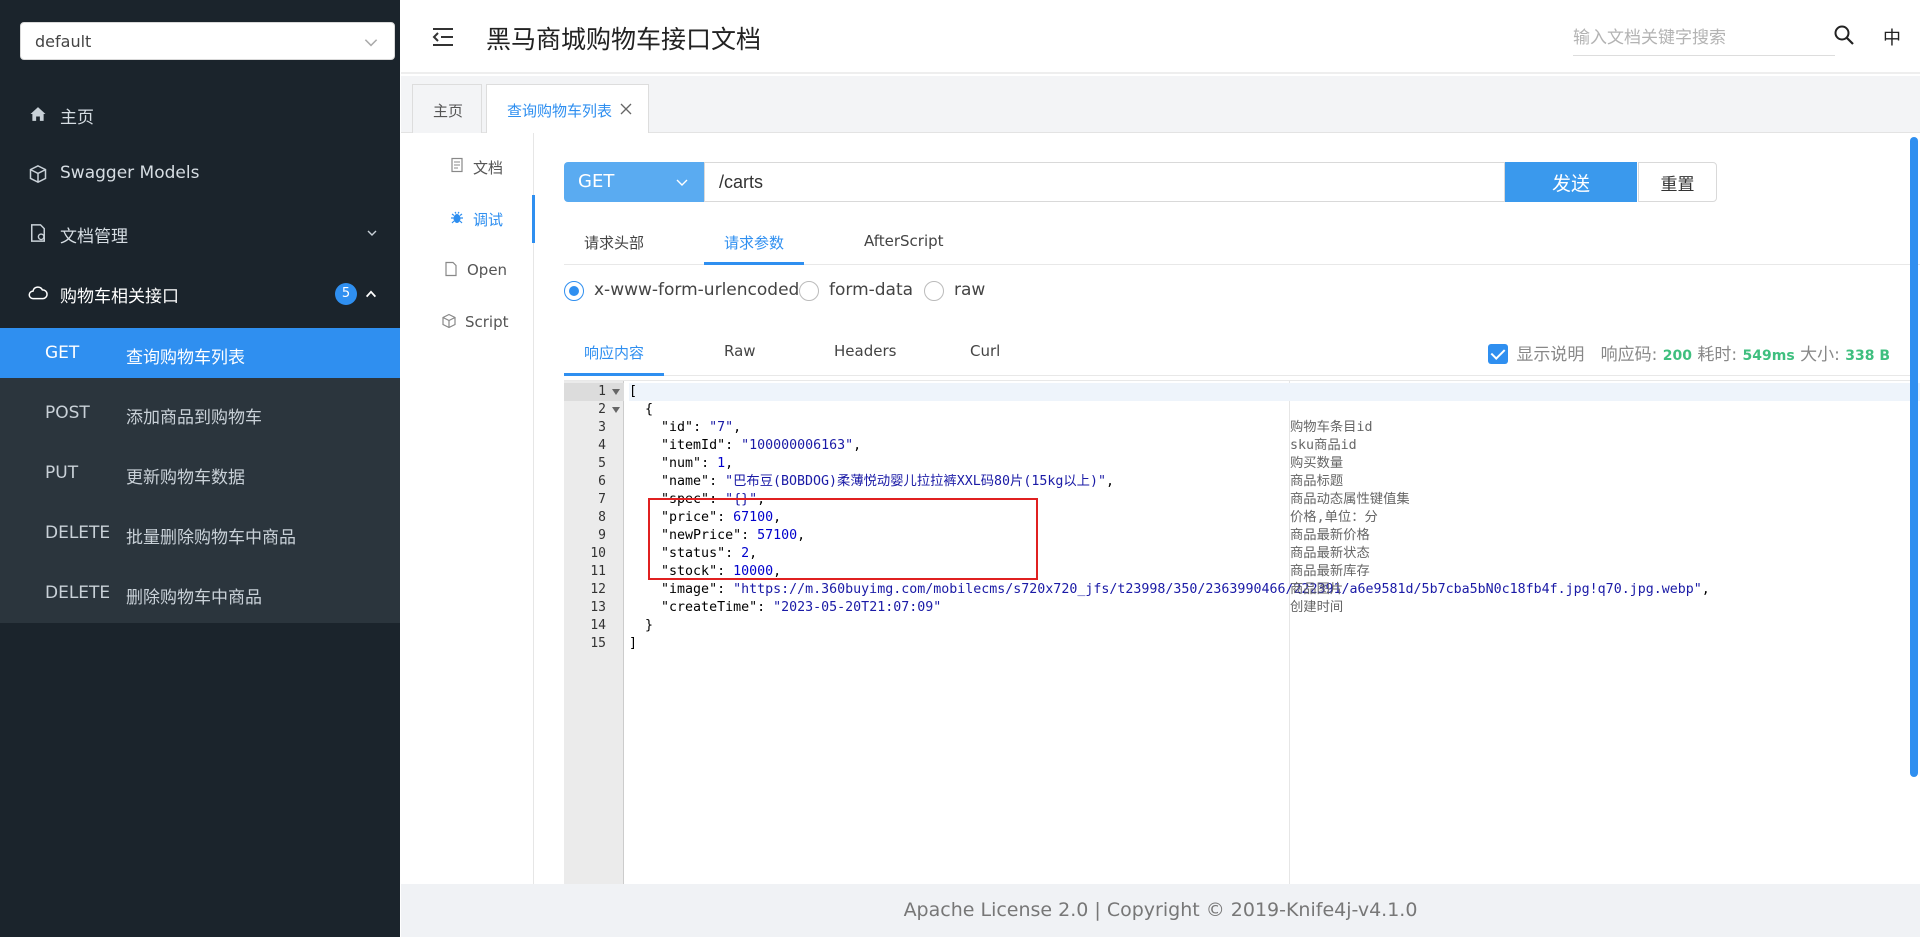 This screenshot has width=1920, height=937. I want to click on http-method: DELETE, so click(78, 593).